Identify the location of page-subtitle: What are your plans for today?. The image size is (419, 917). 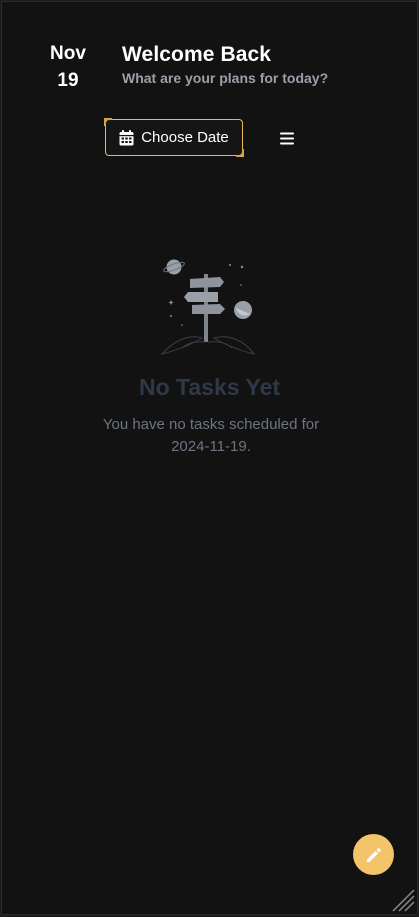
(225, 78).